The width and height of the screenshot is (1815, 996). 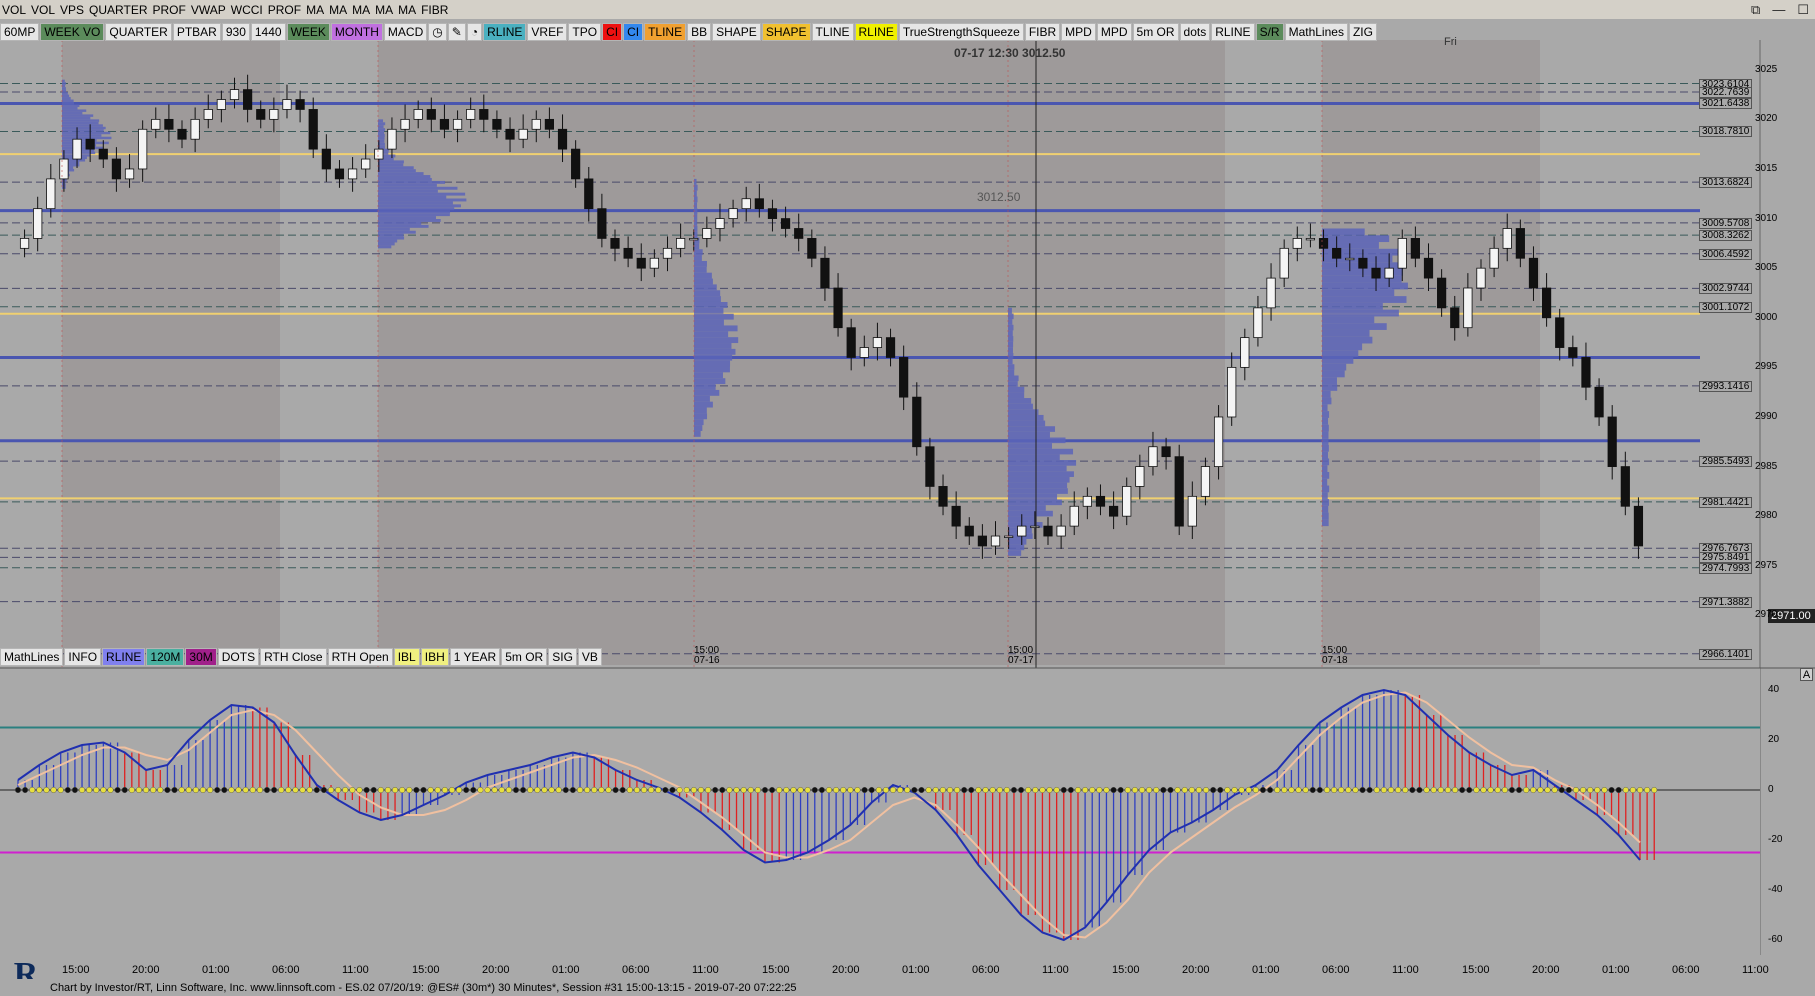 I want to click on toolbar-main-button: BB, so click(x=699, y=31).